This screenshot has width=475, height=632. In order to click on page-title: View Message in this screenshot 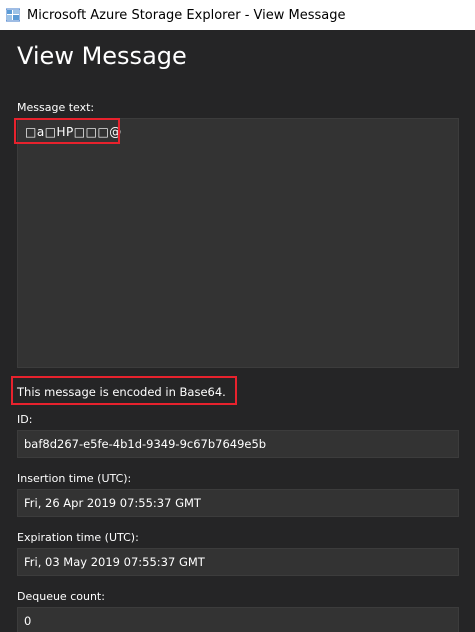, I will do `click(102, 56)`.